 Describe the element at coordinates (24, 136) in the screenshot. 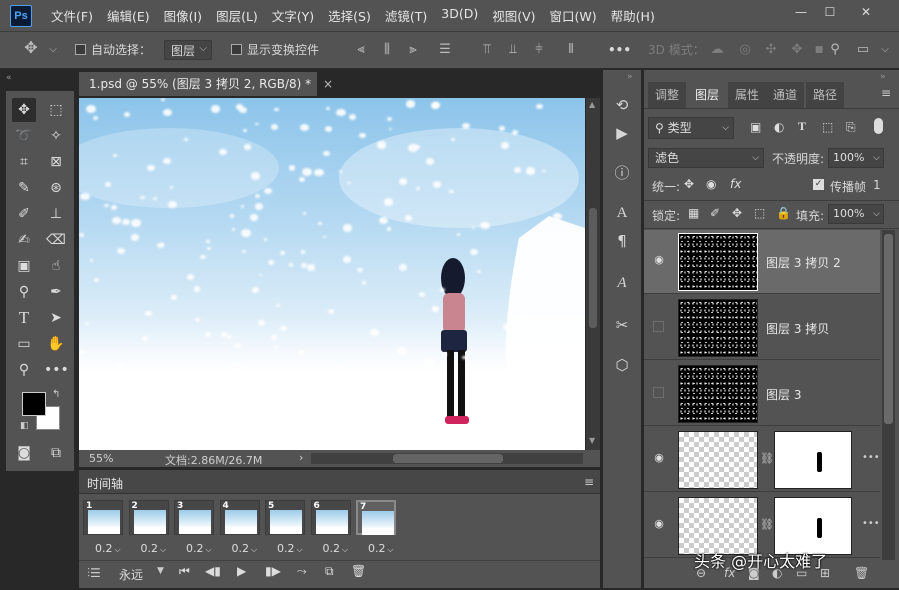

I see `lasso-tool-icon: ➰` at that location.